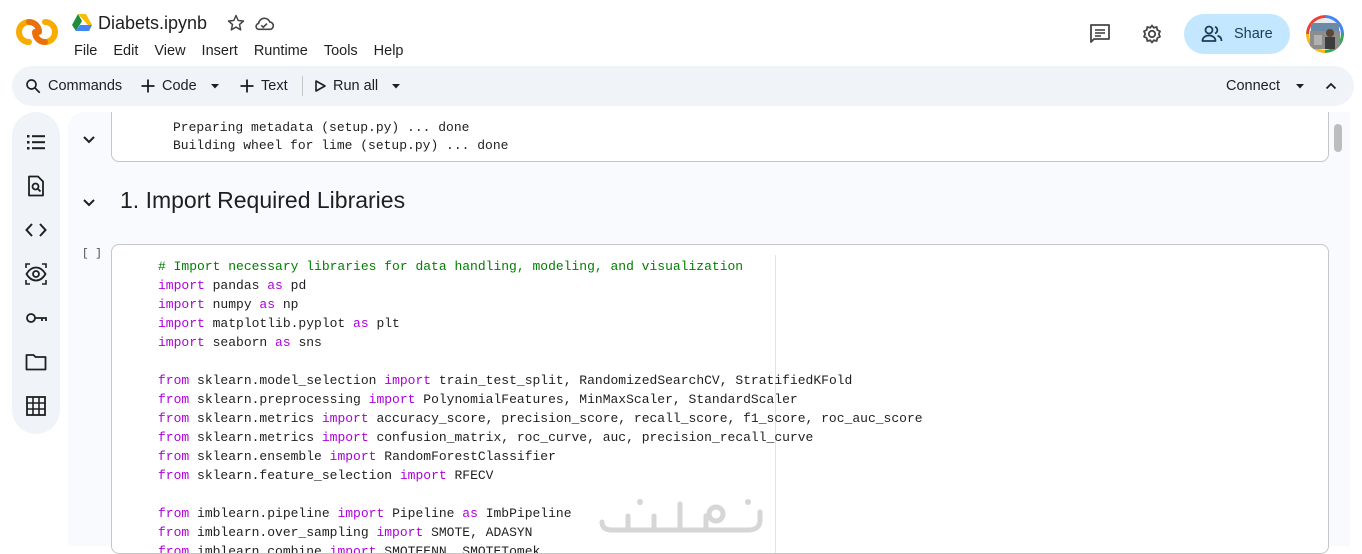  What do you see at coordinates (287, 380) in the screenshot?
I see `code-token: sklearn.model_selection` at bounding box center [287, 380].